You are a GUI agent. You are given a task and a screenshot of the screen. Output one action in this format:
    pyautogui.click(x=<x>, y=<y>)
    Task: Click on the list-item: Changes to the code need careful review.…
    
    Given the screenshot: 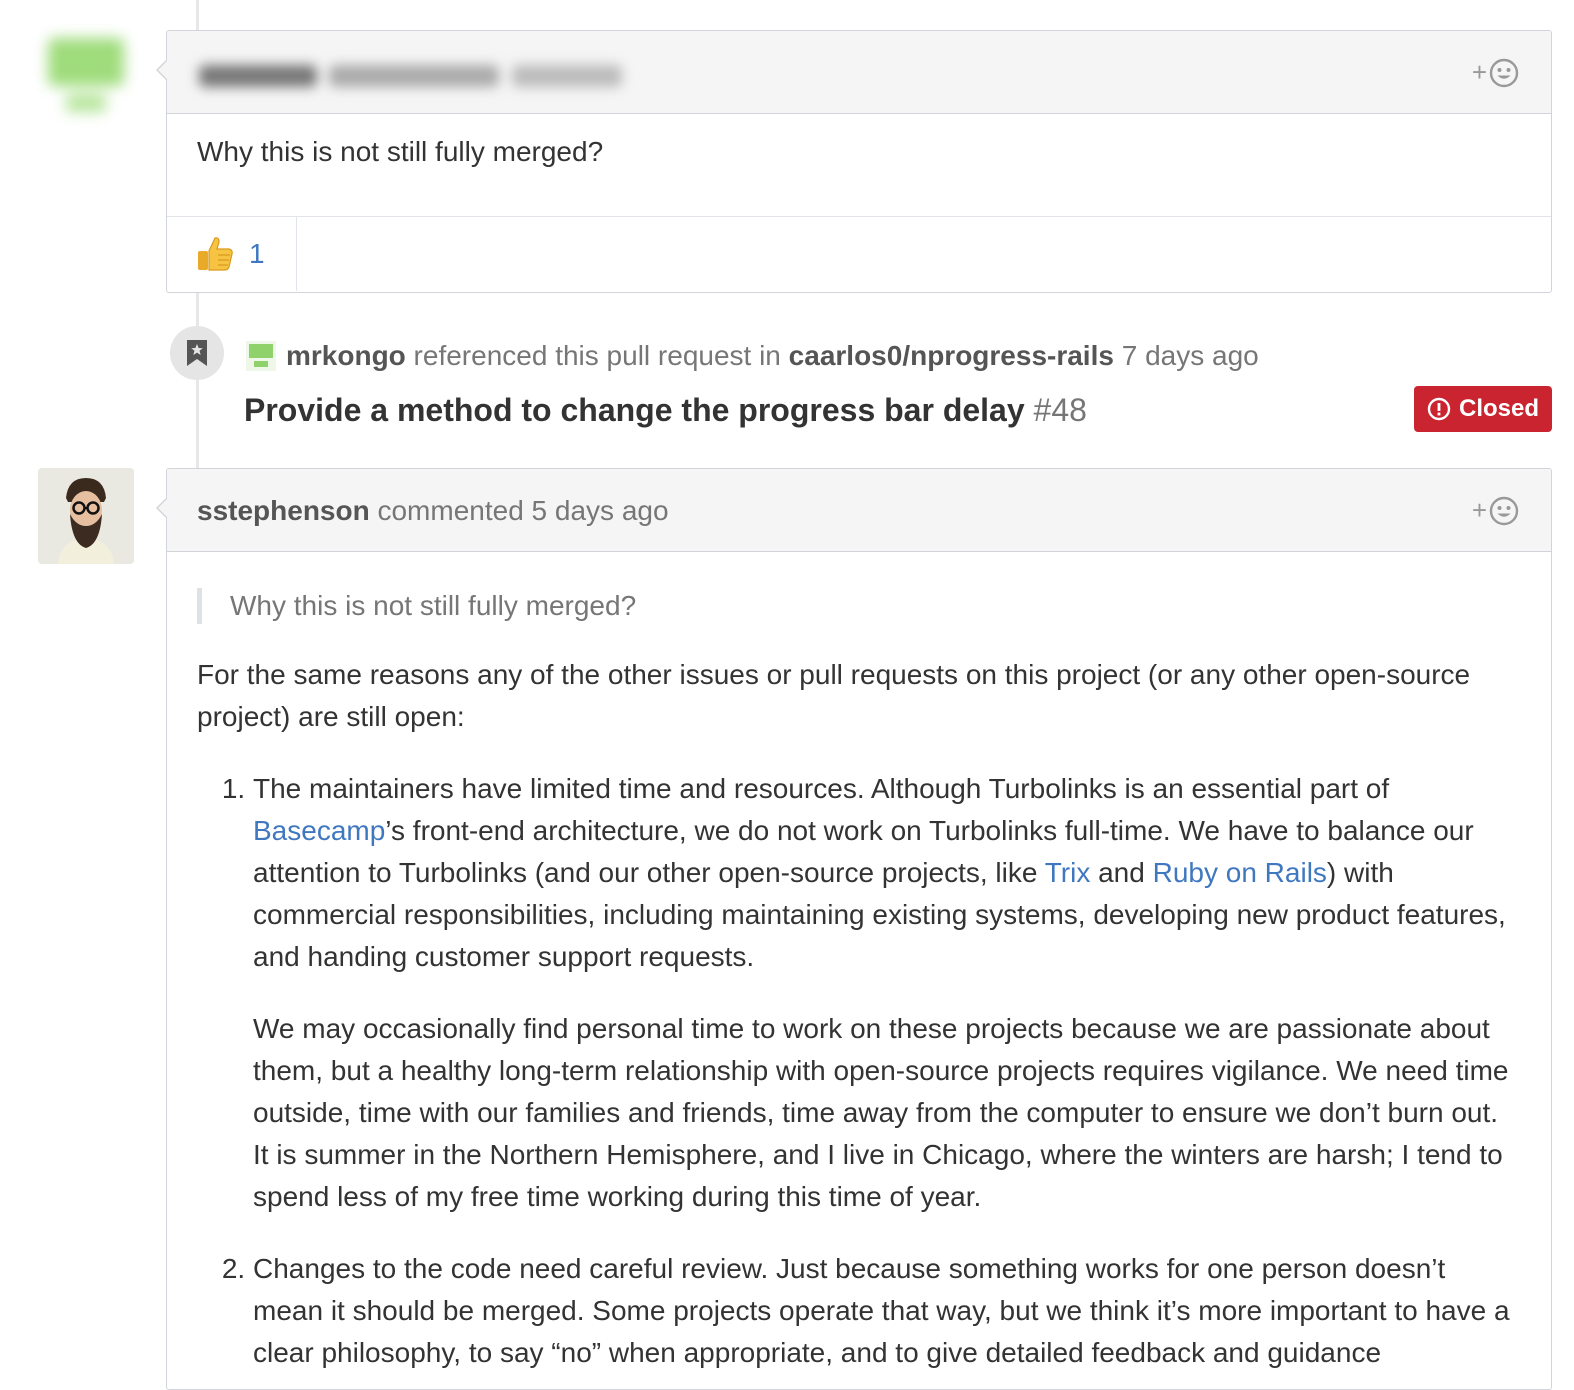 What is the action you would take?
    pyautogui.click(x=887, y=1311)
    